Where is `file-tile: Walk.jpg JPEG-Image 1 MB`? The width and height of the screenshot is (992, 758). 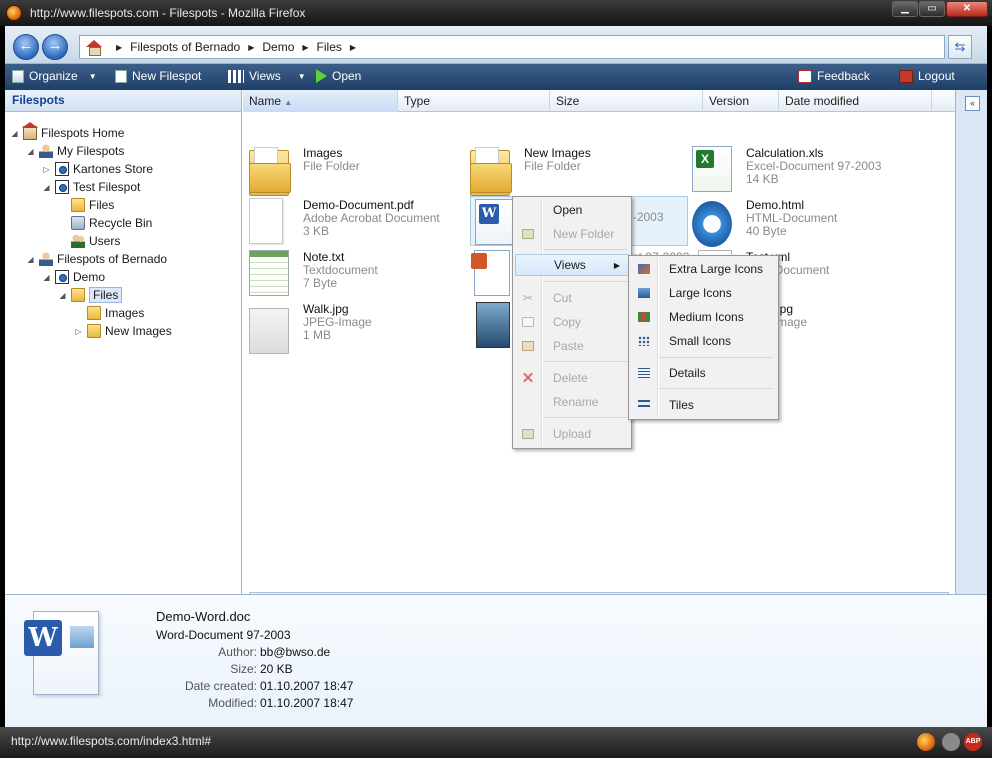 file-tile: Walk.jpg JPEG-Image 1 MB is located at coordinates (358, 328).